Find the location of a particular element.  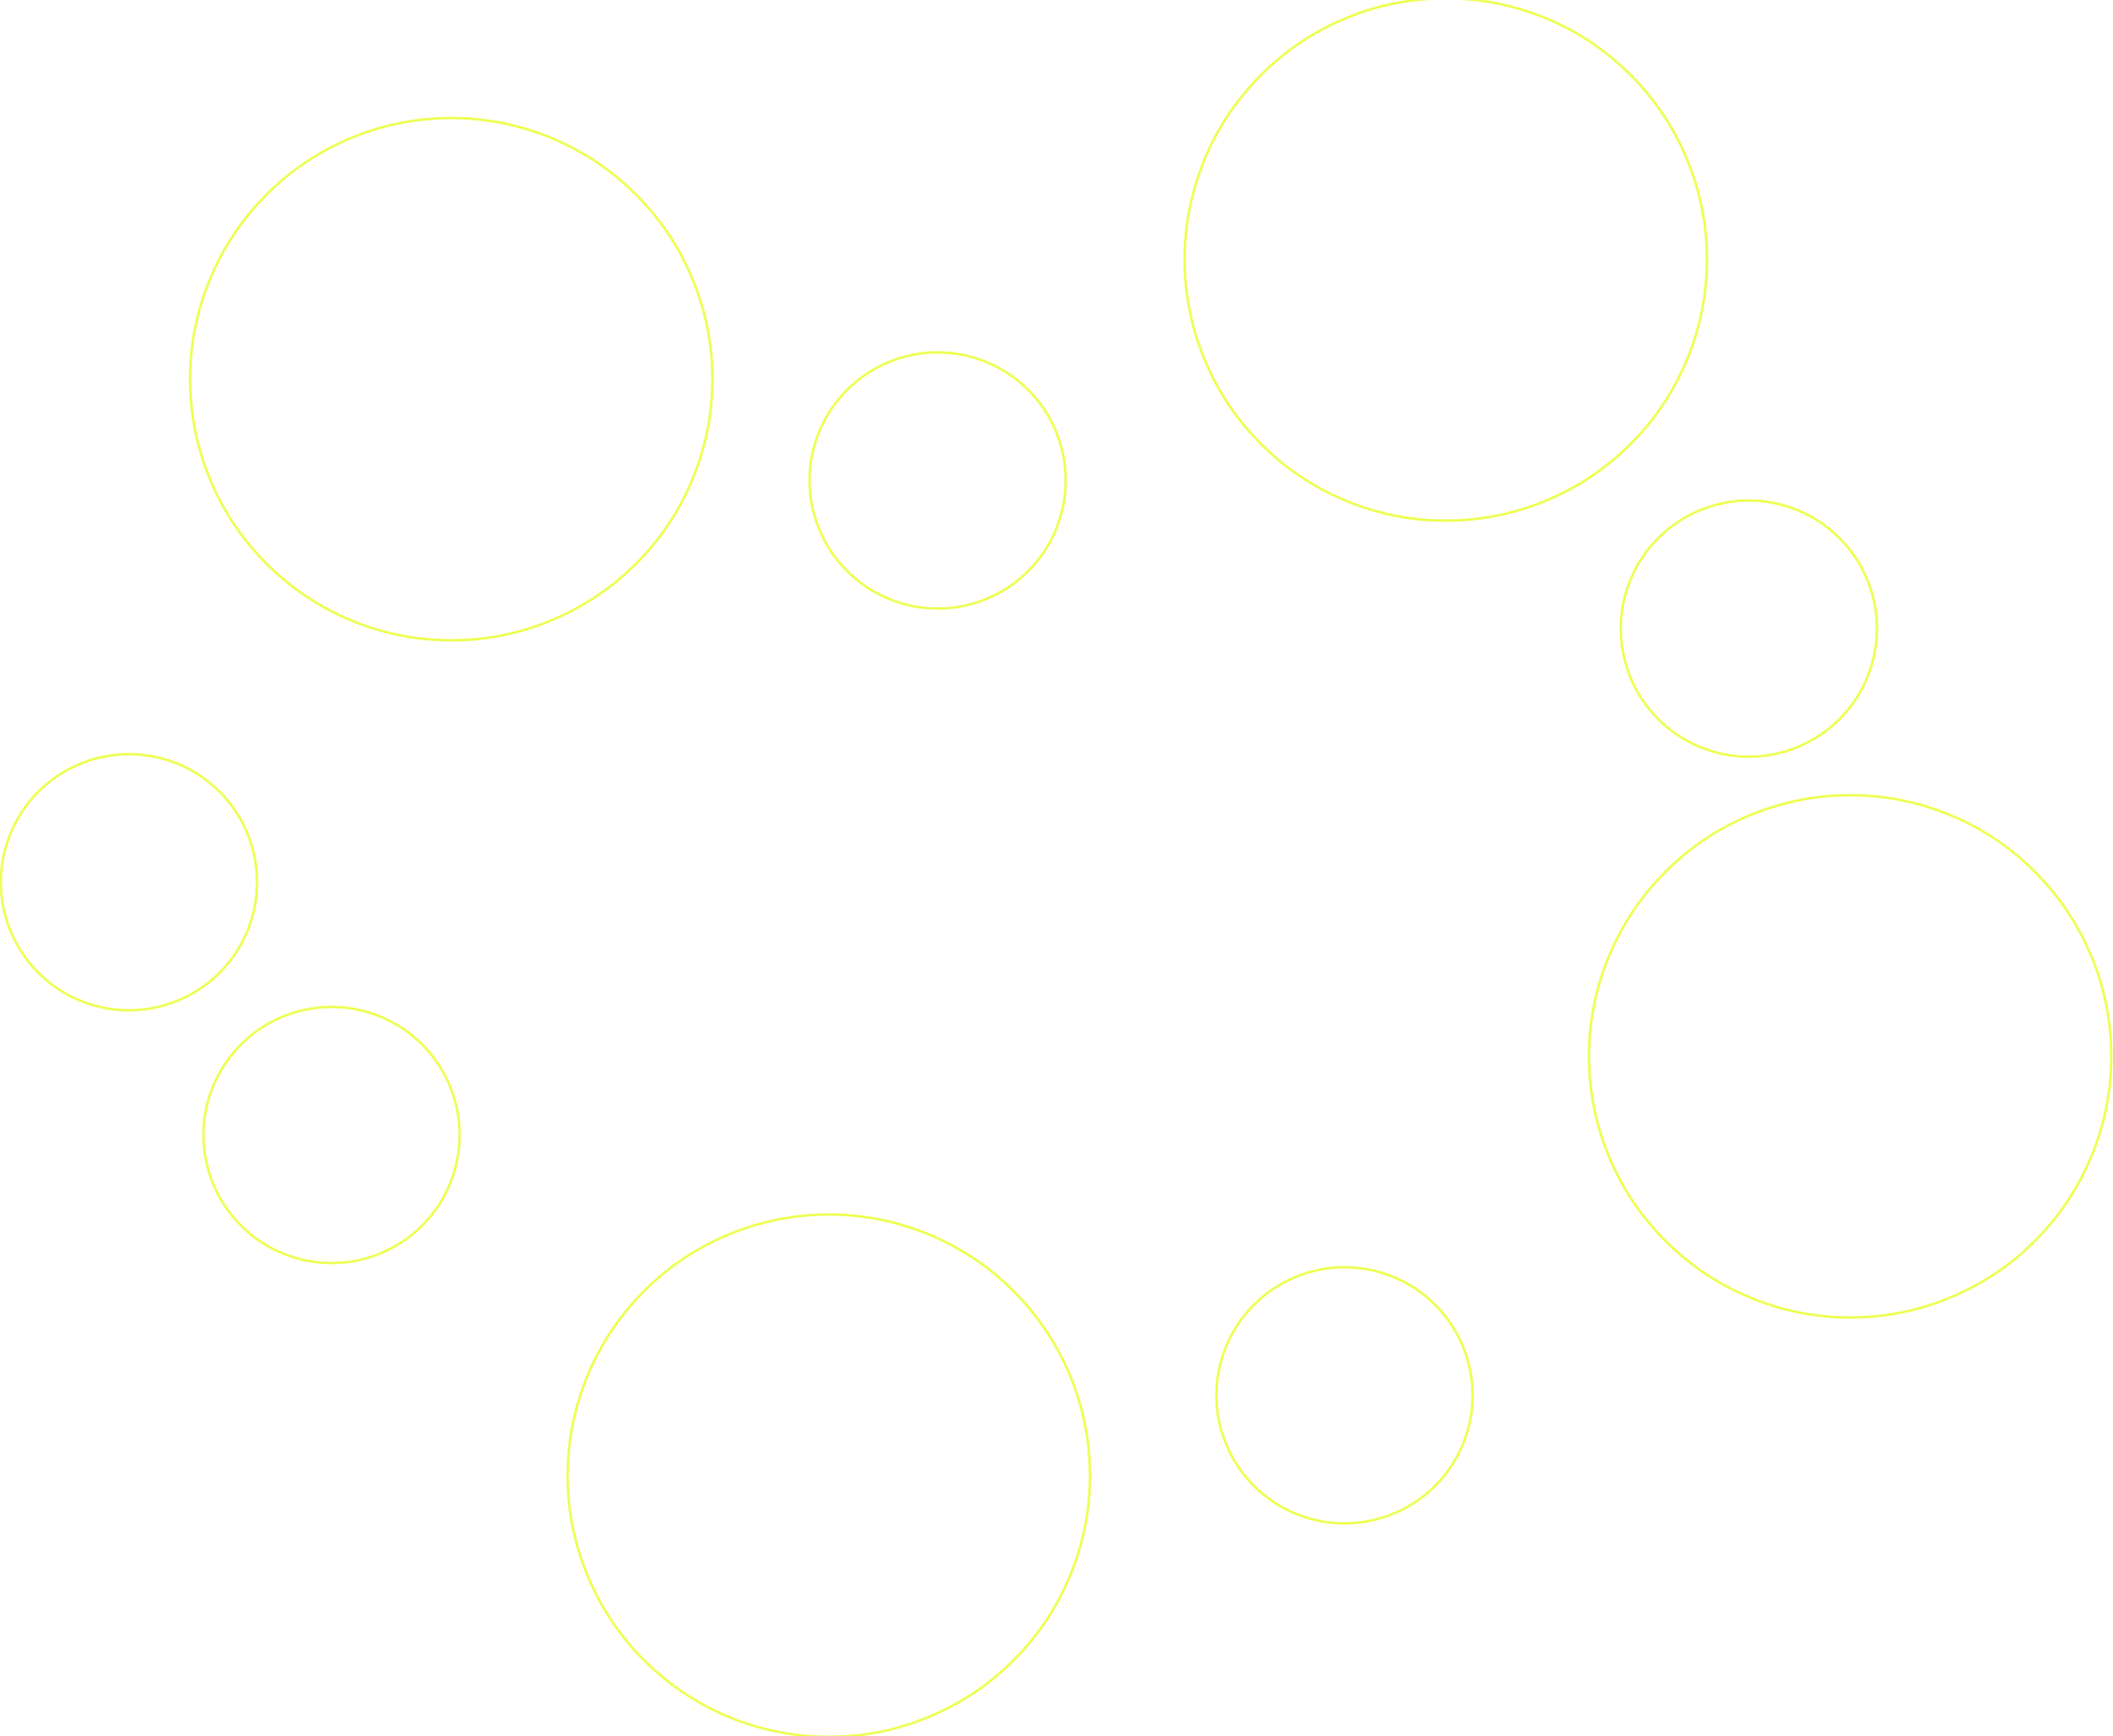

small-circle-left is located at coordinates (129, 882).